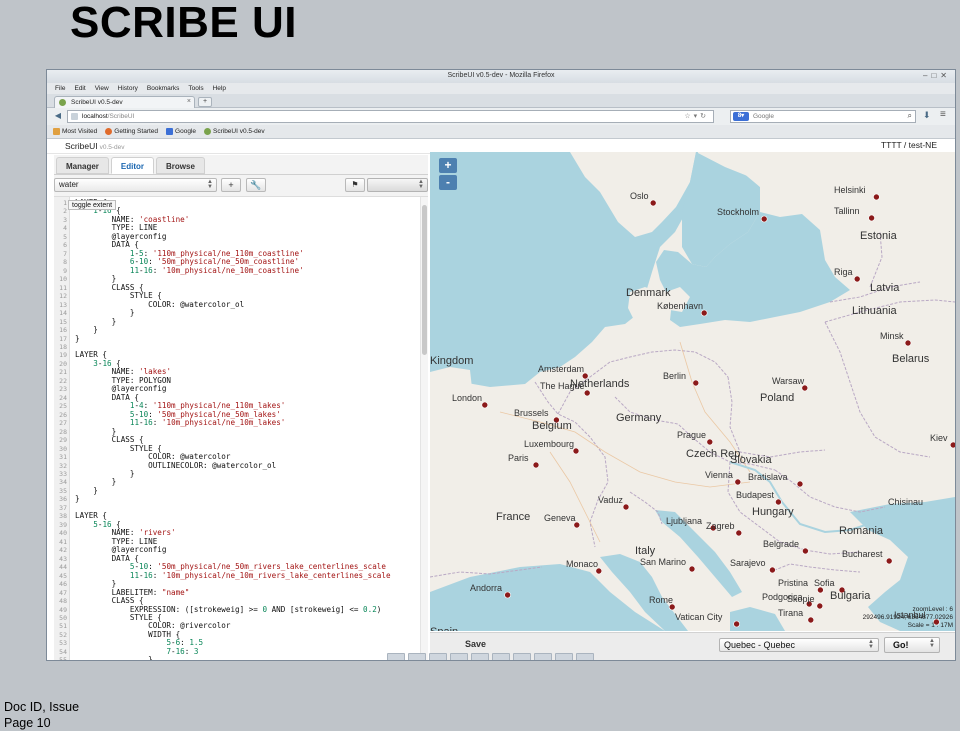 The height and width of the screenshot is (731, 960). I want to click on tab-manager: Manager, so click(82, 165).